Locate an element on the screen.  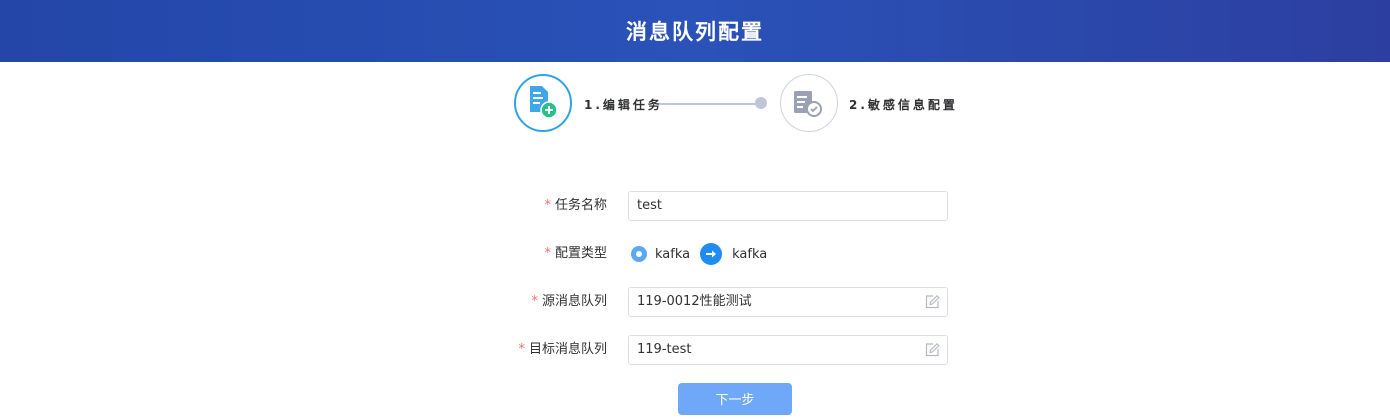
config-type-label-text: 配置类型 is located at coordinates (580, 253).